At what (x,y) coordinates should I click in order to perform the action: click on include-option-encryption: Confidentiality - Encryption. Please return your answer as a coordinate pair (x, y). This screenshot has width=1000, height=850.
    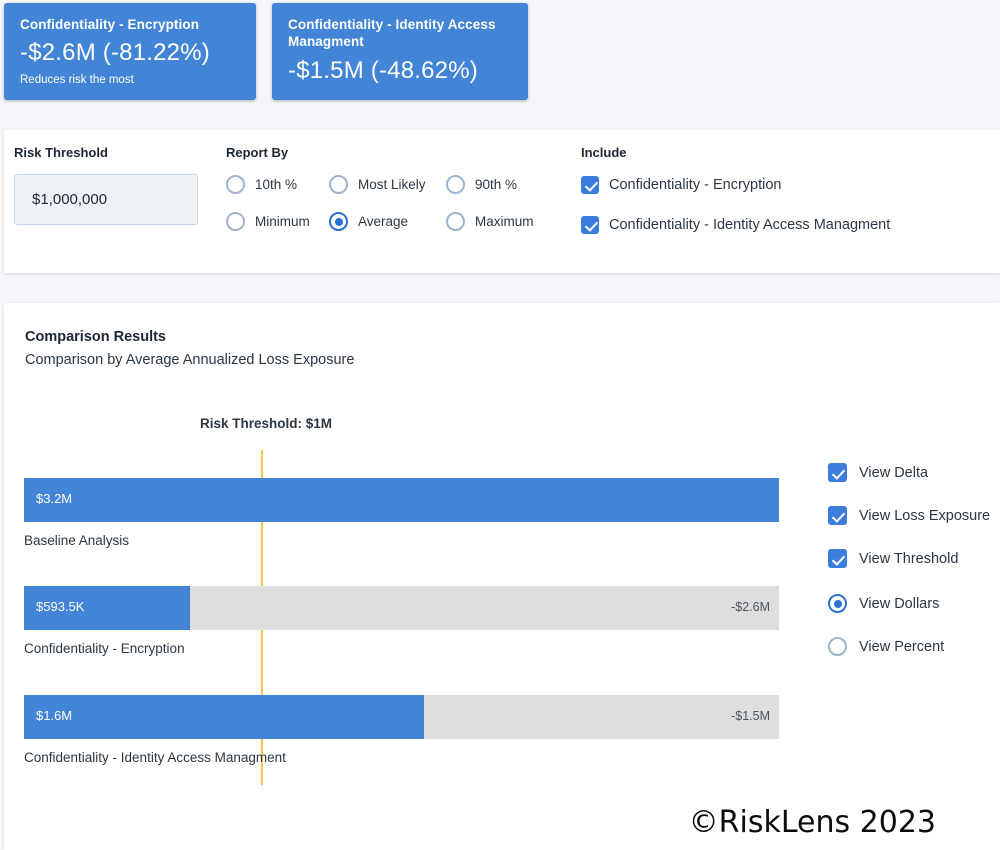
    Looking at the image, I should click on (735, 185).